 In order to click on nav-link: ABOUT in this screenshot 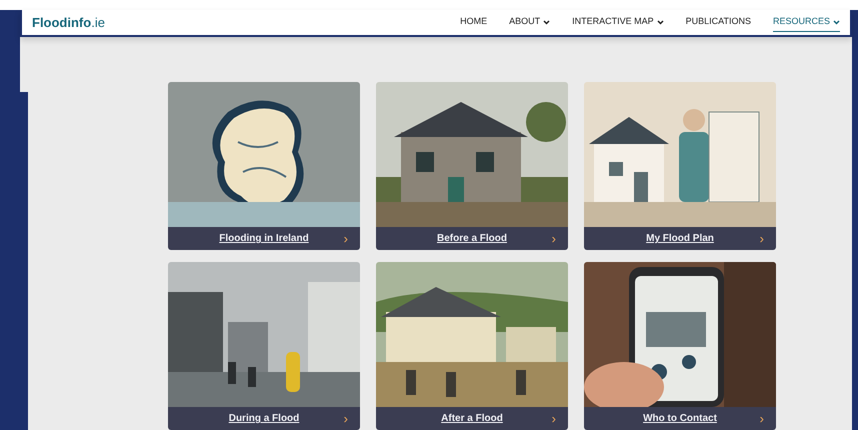, I will do `click(529, 22)`.